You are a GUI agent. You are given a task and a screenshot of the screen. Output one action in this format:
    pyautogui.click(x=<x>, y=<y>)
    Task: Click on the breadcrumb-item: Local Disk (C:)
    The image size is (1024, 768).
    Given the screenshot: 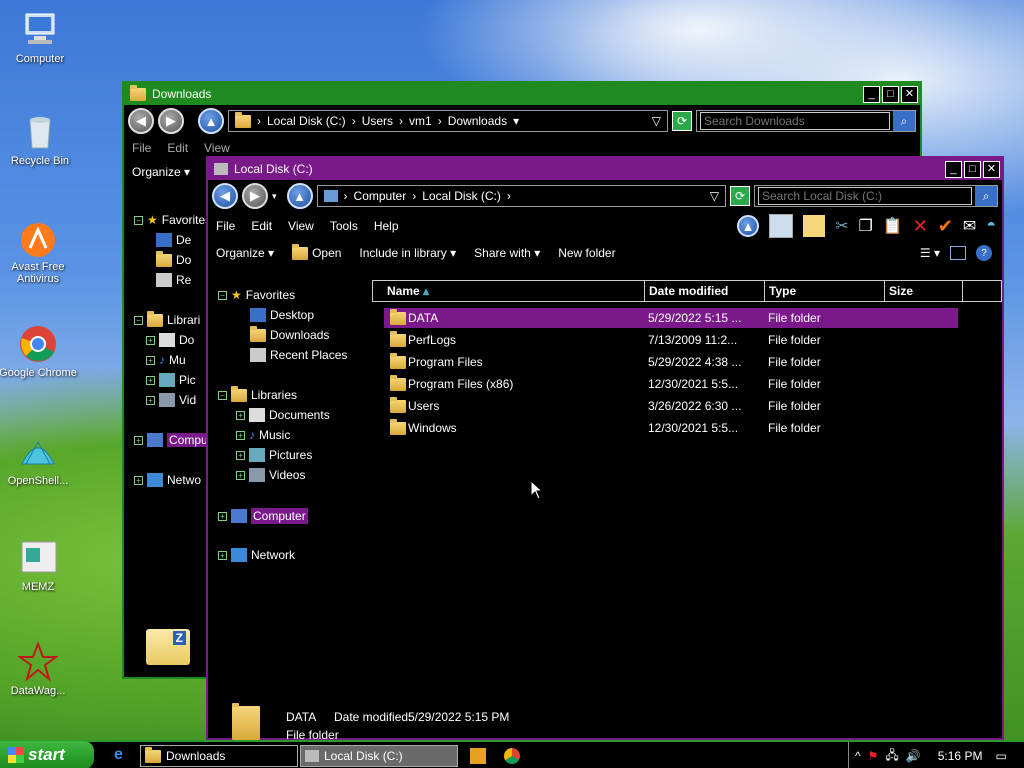 What is the action you would take?
    pyautogui.click(x=306, y=121)
    